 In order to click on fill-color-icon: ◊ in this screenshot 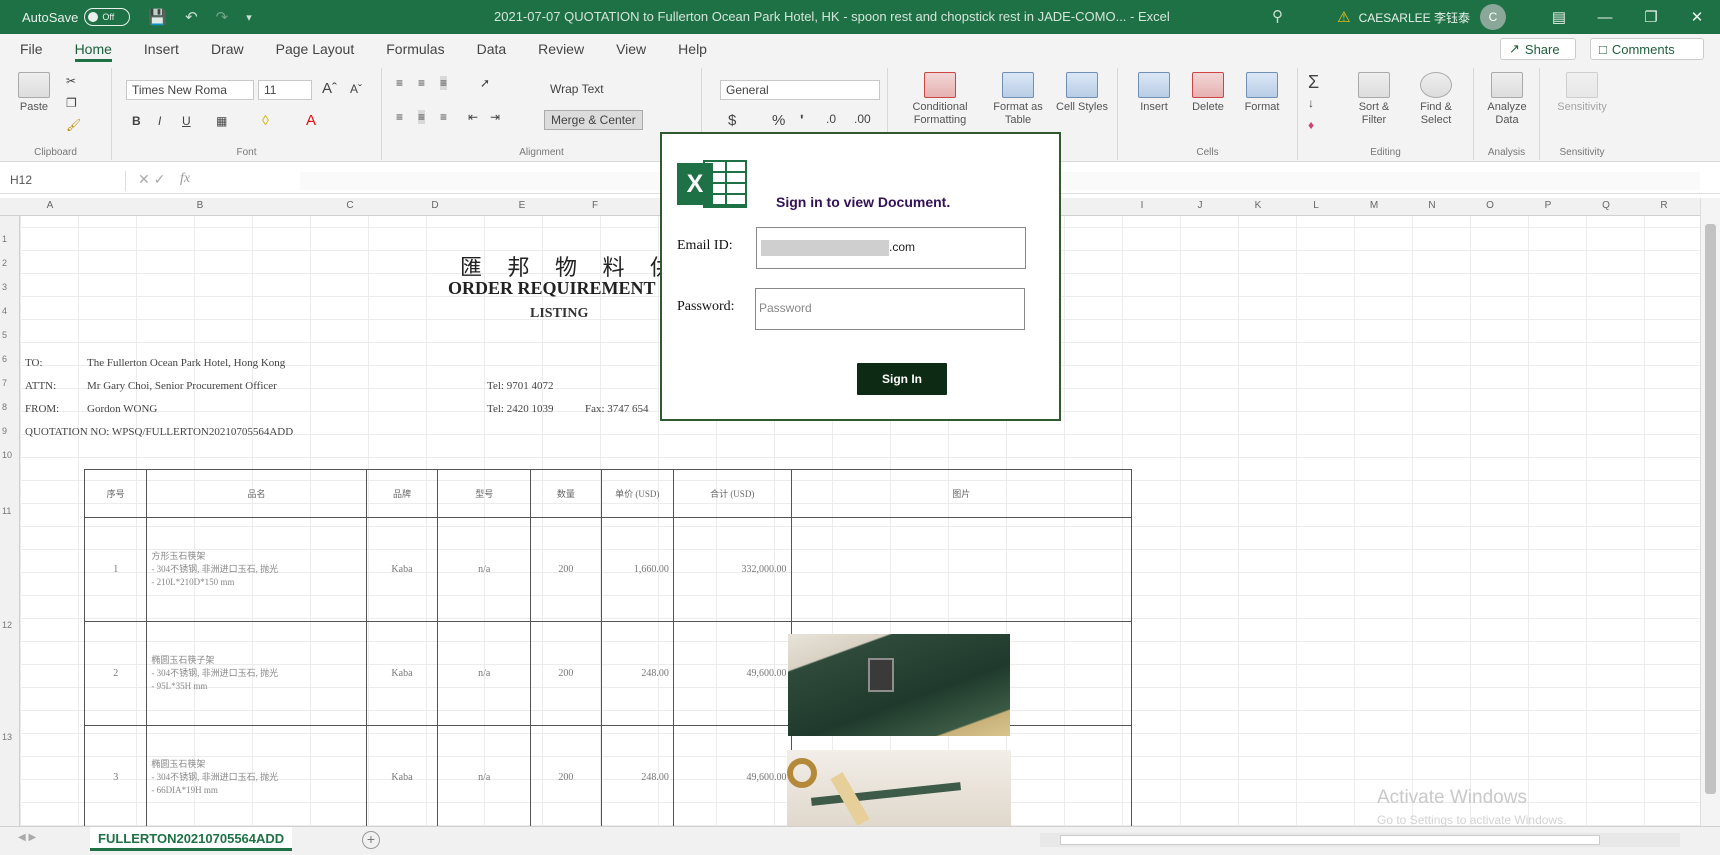, I will do `click(265, 120)`.